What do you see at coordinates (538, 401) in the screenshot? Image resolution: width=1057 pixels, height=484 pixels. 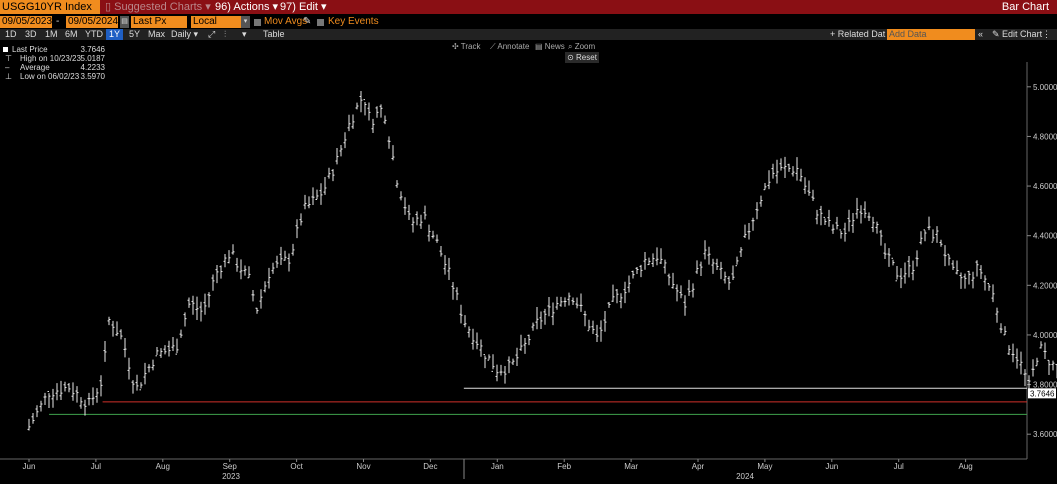 I see `reference-lines` at bounding box center [538, 401].